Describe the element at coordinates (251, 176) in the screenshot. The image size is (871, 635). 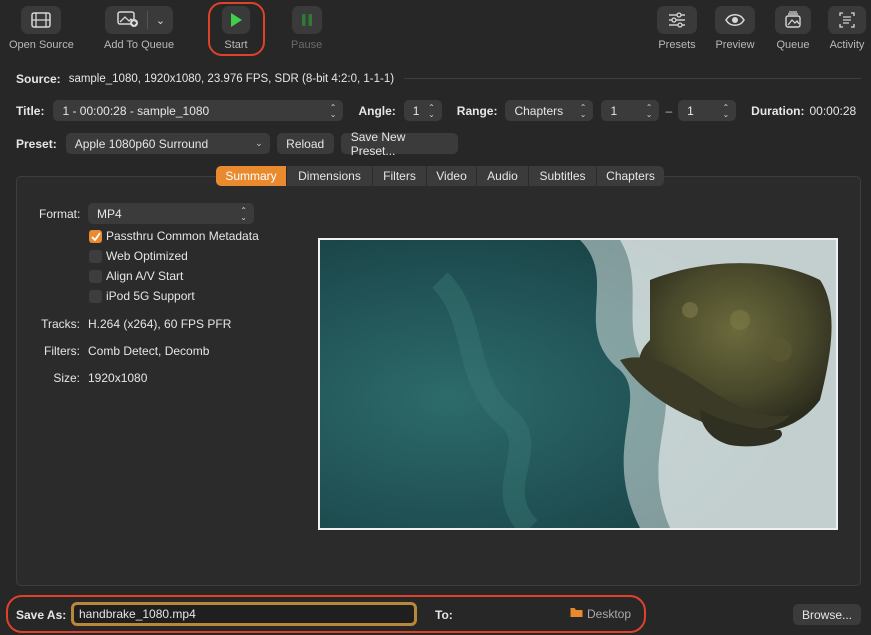
I see `tab-summary: Summary` at that location.